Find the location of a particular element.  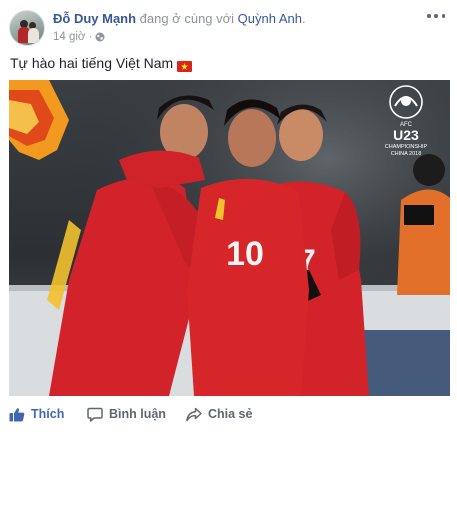

like-button: Thích is located at coordinates (36, 414).